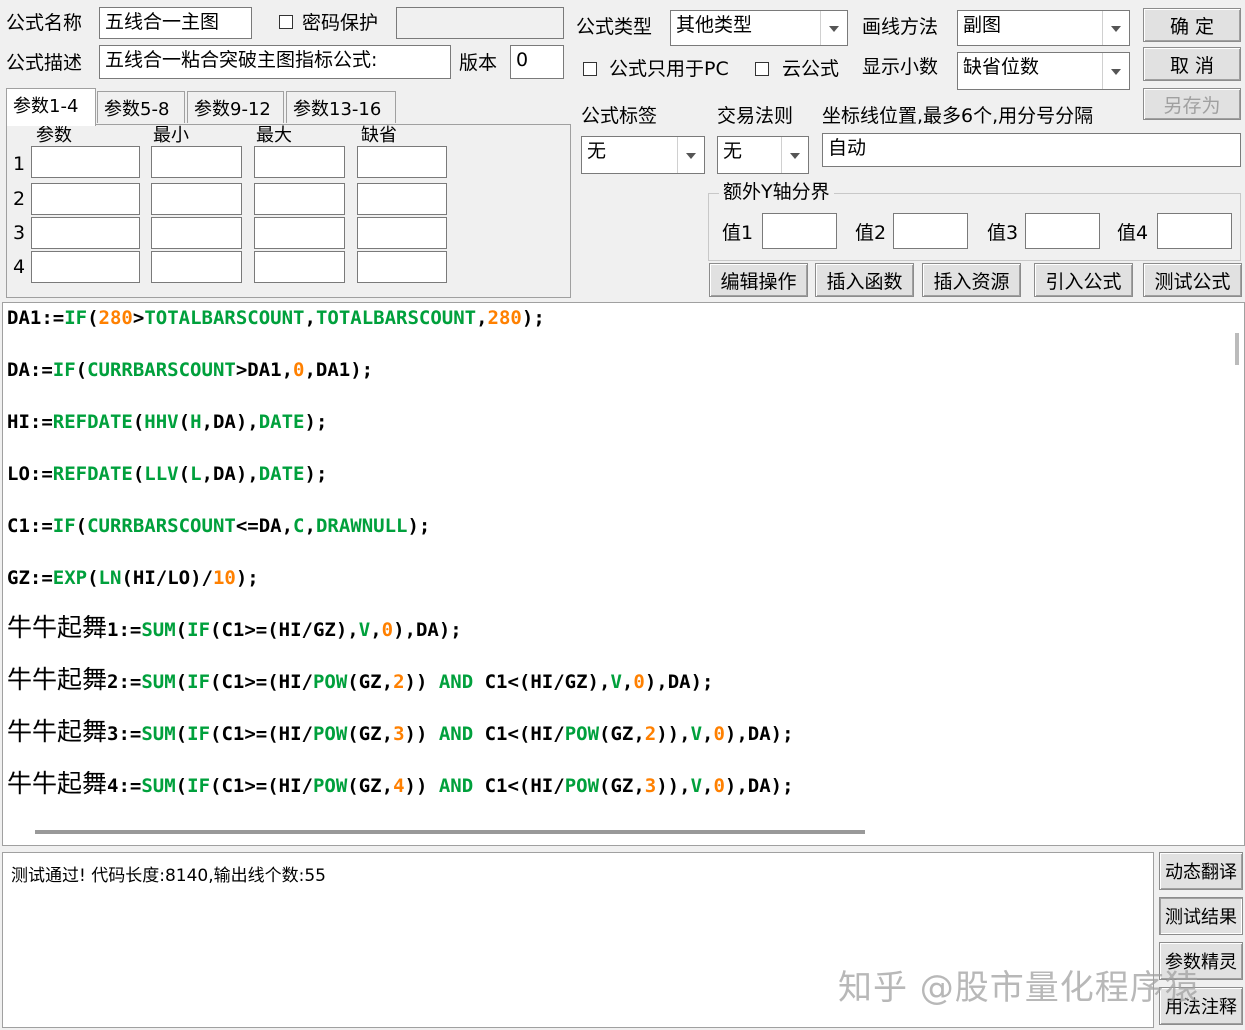 The width and height of the screenshot is (1245, 1030). Describe the element at coordinates (175, 23) in the screenshot. I see `formula-name-input: 五线合一主图` at that location.